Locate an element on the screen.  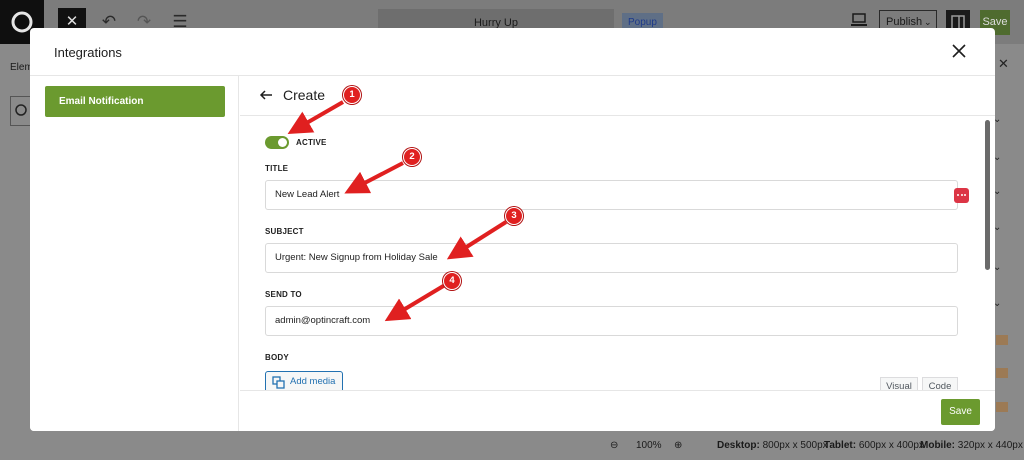
viewport-tablet: Tablet: 600px x 400px is located at coordinates (874, 445).